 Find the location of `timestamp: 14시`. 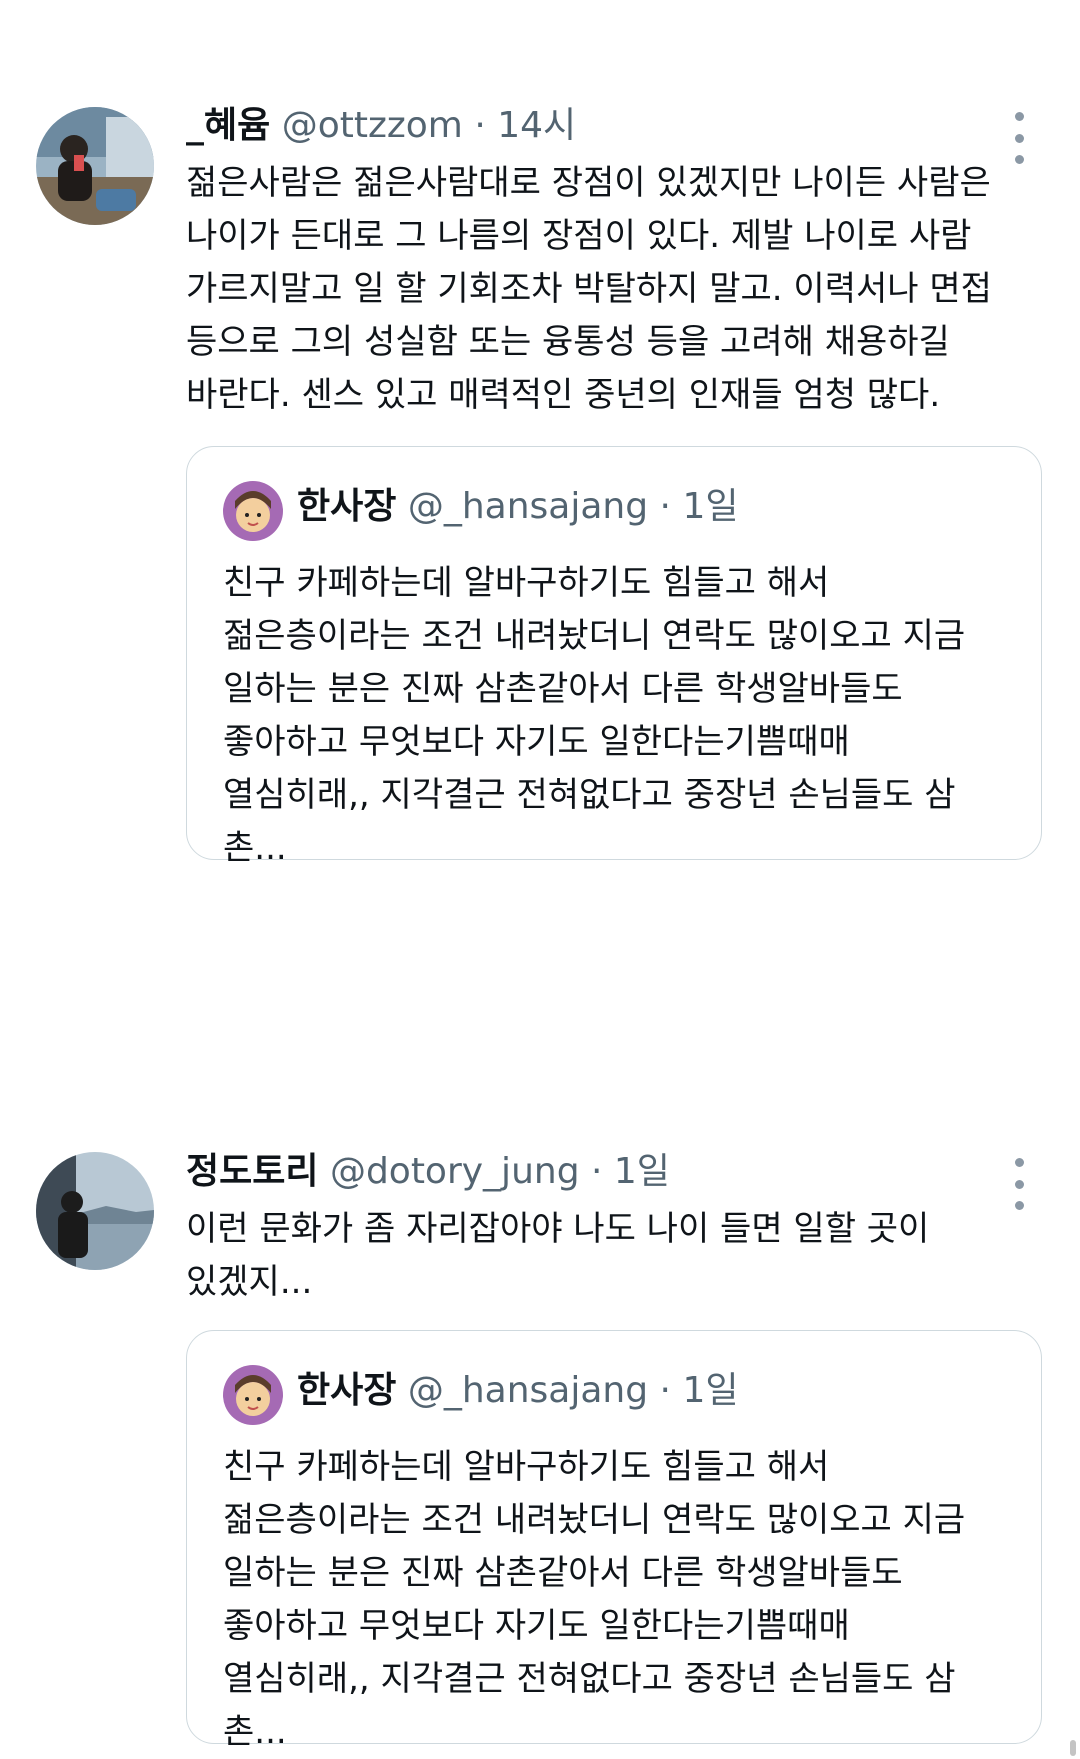

timestamp: 14시 is located at coordinates (536, 125).